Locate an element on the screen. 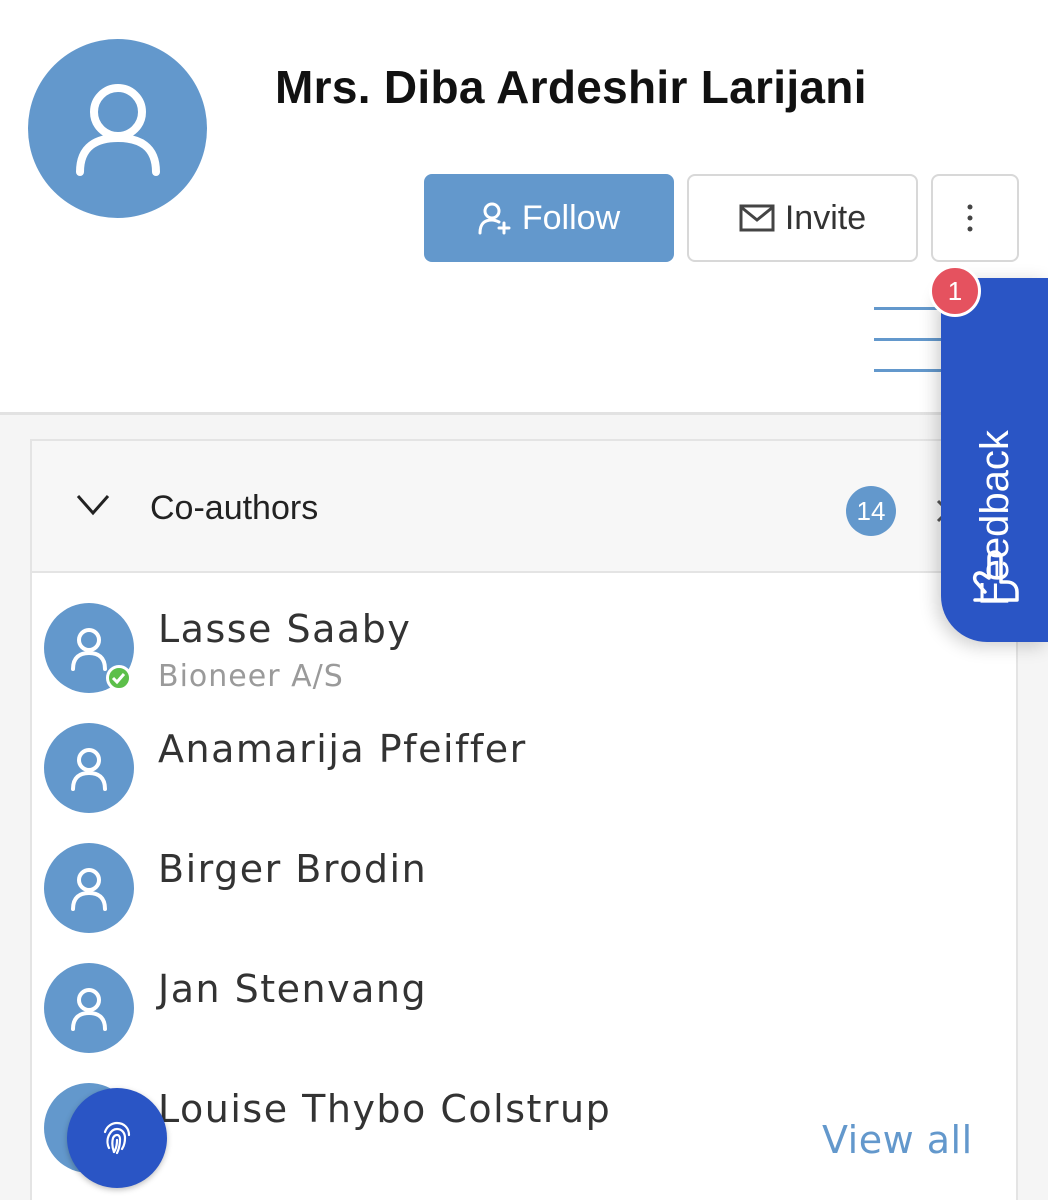 The image size is (1048, 1200). coauthors-header: Co-authors 14 is located at coordinates (524, 507).